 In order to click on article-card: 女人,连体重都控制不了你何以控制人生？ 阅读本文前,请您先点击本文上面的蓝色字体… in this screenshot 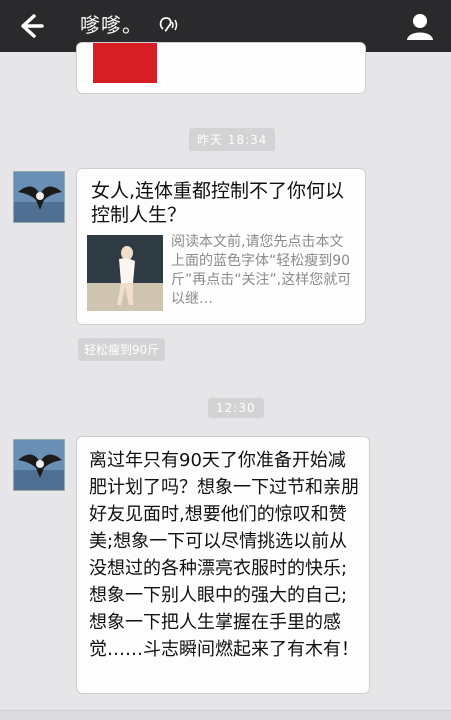, I will do `click(221, 246)`.